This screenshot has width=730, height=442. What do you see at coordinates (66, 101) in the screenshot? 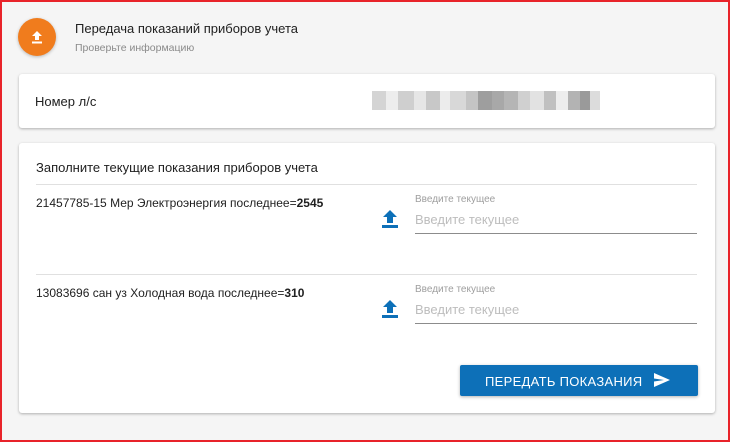
I see `account-label: Номер л/с` at bounding box center [66, 101].